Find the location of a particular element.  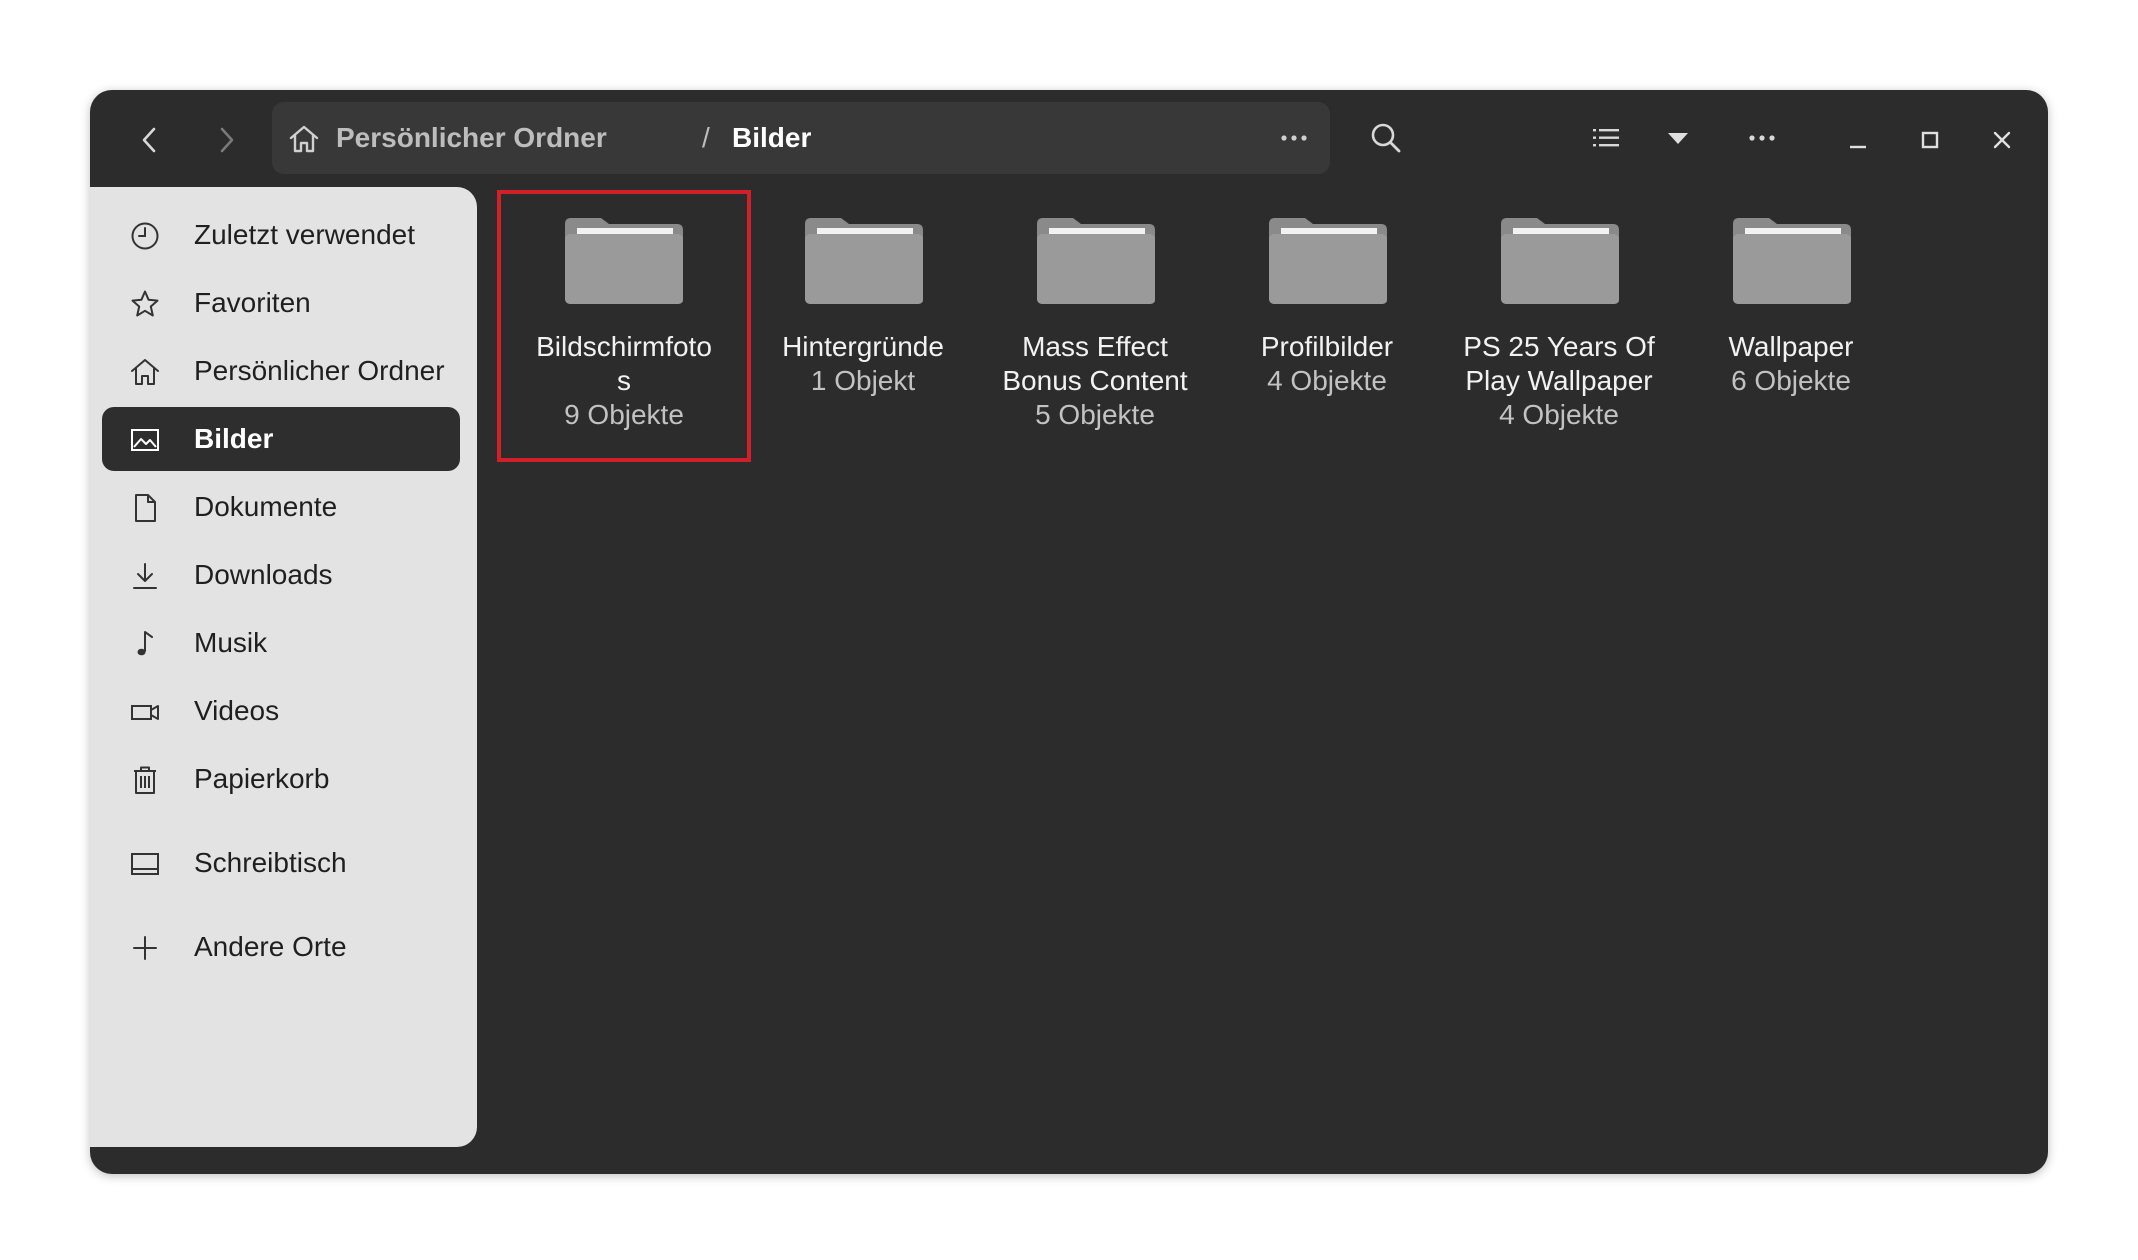

folder-item: Hintergründe 1 Objekt is located at coordinates (863, 324).